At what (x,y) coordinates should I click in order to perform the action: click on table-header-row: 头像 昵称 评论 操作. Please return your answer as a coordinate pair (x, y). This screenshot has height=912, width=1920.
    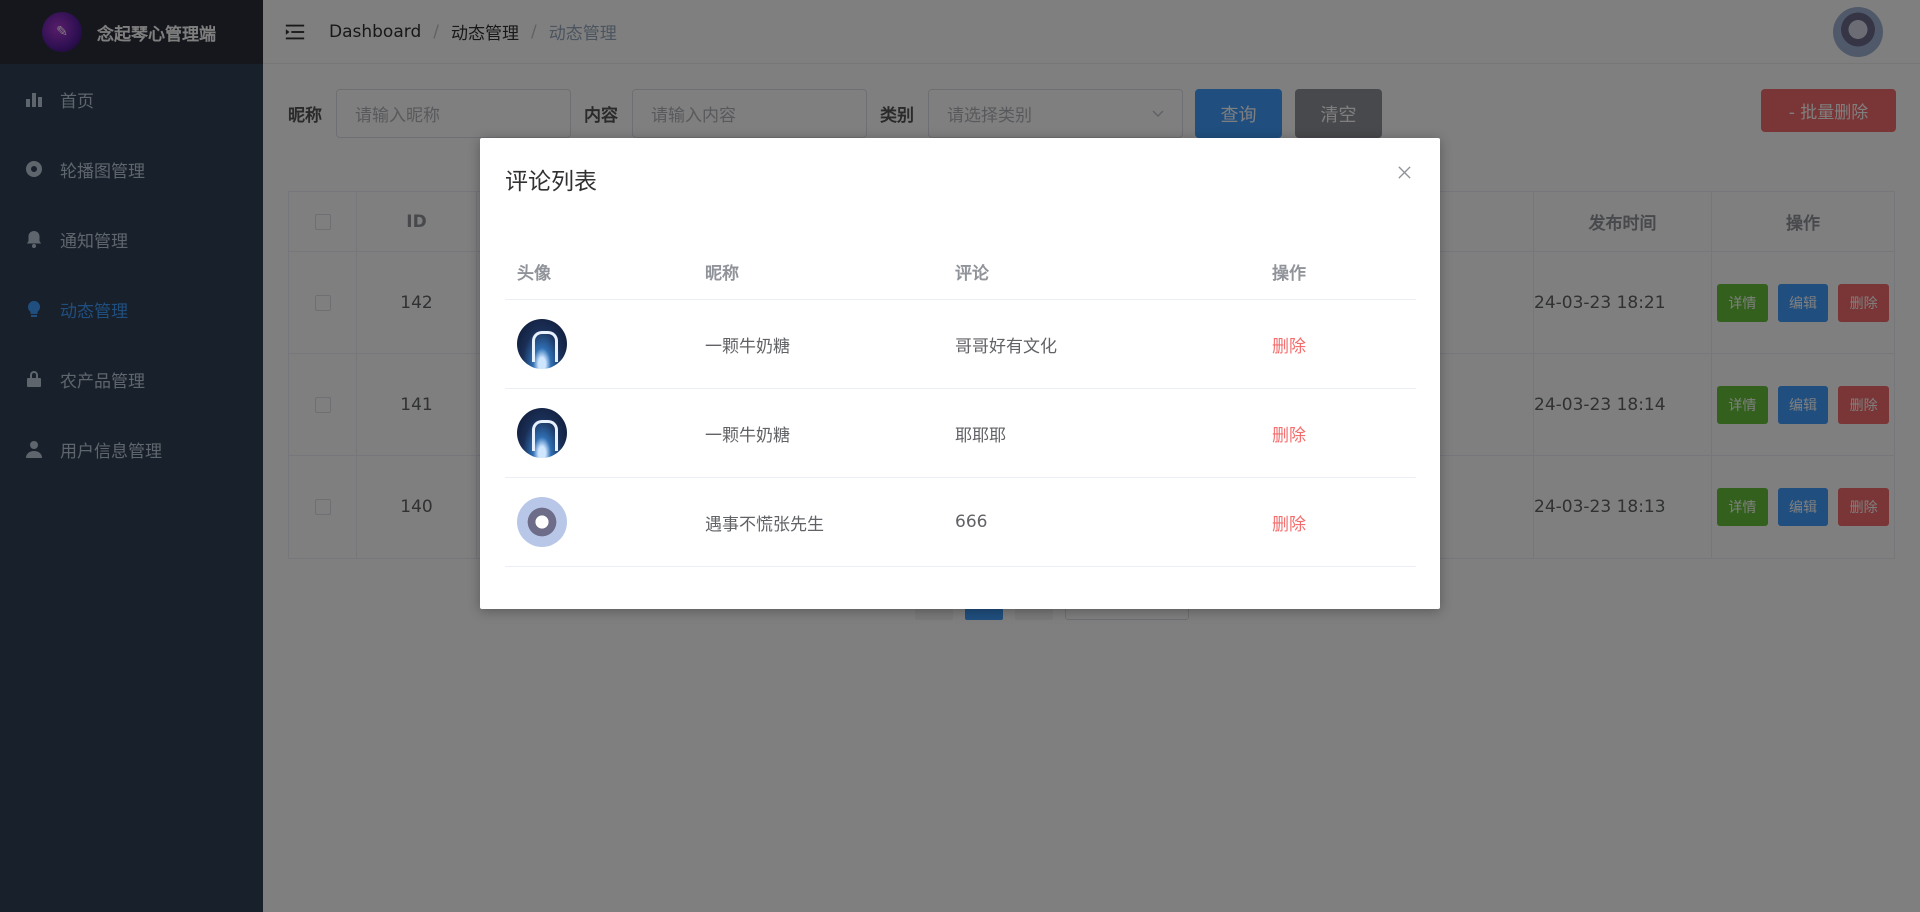
    Looking at the image, I should click on (960, 271).